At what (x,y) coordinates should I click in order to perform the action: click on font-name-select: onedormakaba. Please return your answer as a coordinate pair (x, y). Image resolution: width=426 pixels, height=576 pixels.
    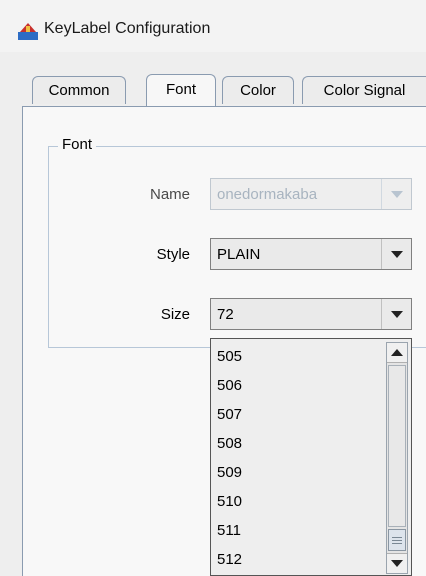
    Looking at the image, I should click on (311, 194).